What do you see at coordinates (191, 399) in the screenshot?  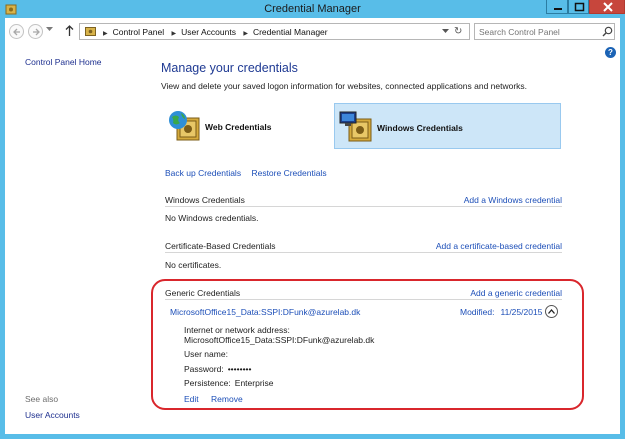 I see `edit-credential-link: Edit` at bounding box center [191, 399].